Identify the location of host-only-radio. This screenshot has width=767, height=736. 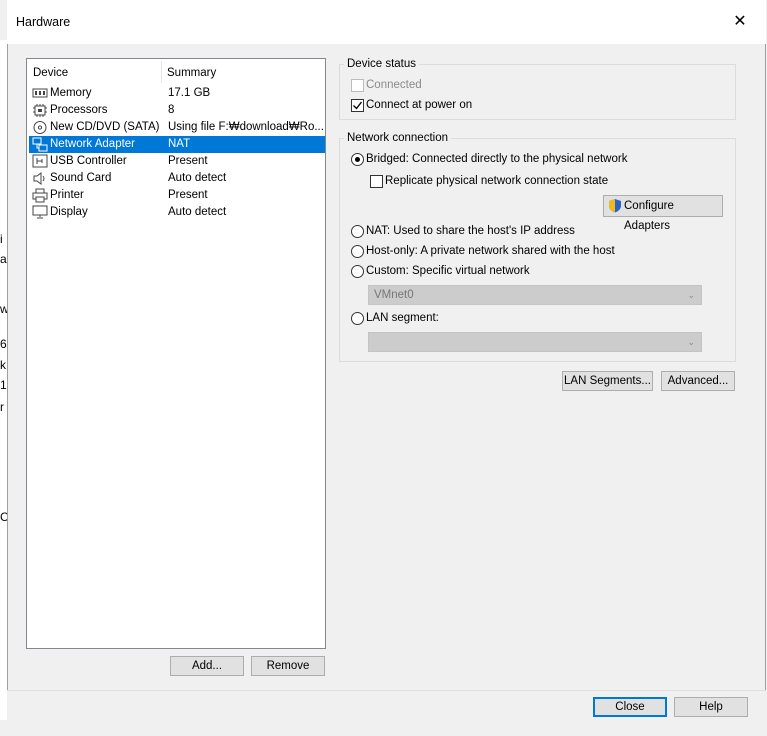
(357, 251).